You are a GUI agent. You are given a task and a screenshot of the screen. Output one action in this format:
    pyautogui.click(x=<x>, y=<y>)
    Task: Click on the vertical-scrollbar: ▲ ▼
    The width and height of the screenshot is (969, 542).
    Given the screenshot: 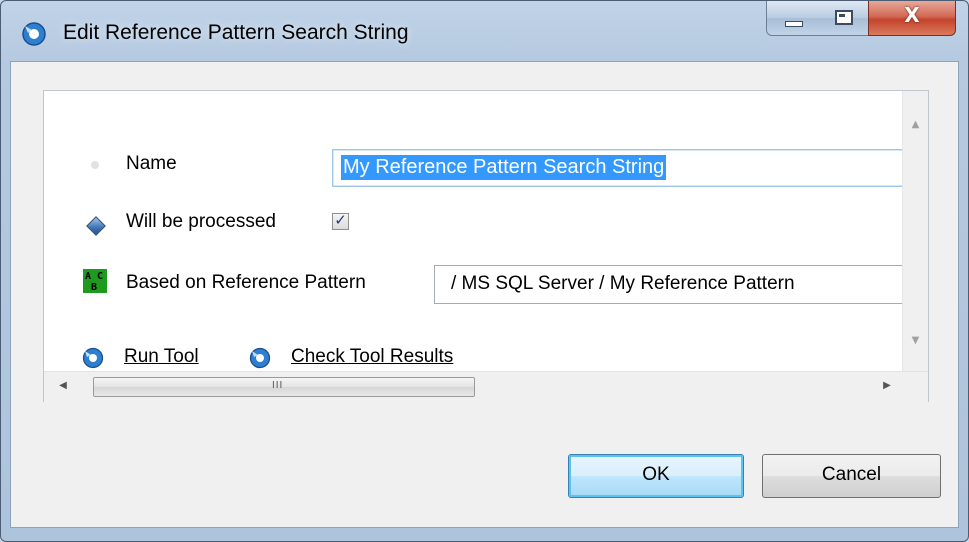 What is the action you would take?
    pyautogui.click(x=915, y=231)
    